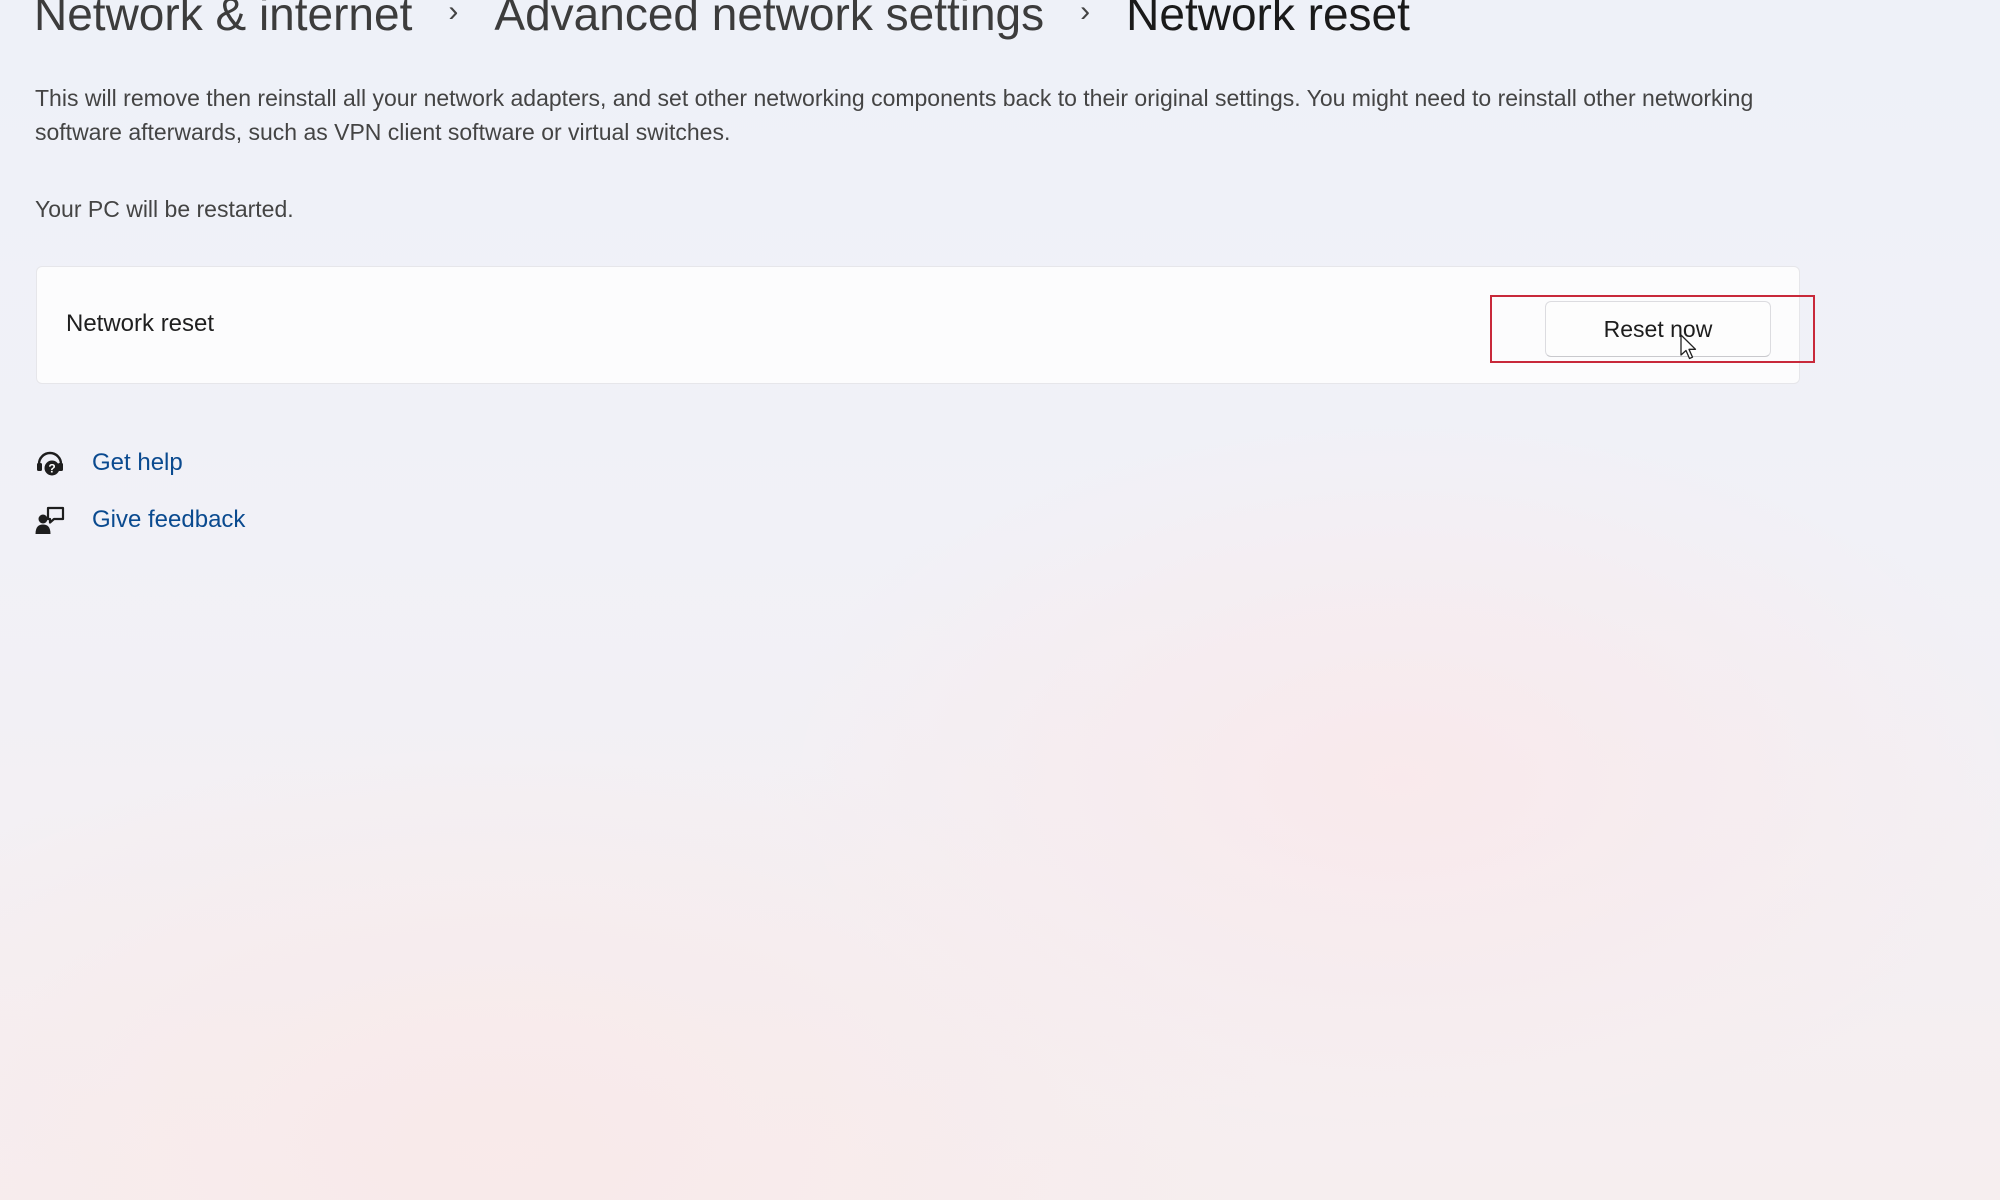 Image resolution: width=2000 pixels, height=1200 pixels. What do you see at coordinates (223, 21) in the screenshot?
I see `breadcrumb-network-internet: Network & internet` at bounding box center [223, 21].